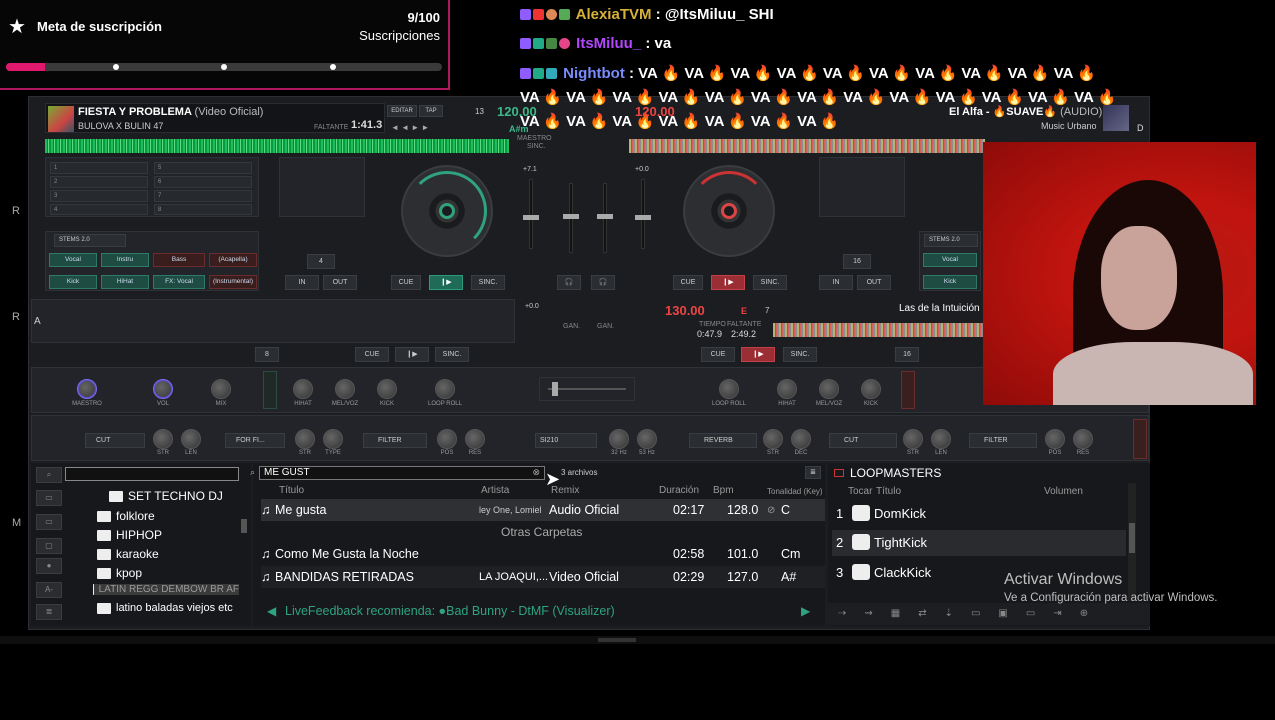 The width and height of the screenshot is (1275, 720). What do you see at coordinates (566, 440) in the screenshot?
I see `fx-center-select: SI210` at bounding box center [566, 440].